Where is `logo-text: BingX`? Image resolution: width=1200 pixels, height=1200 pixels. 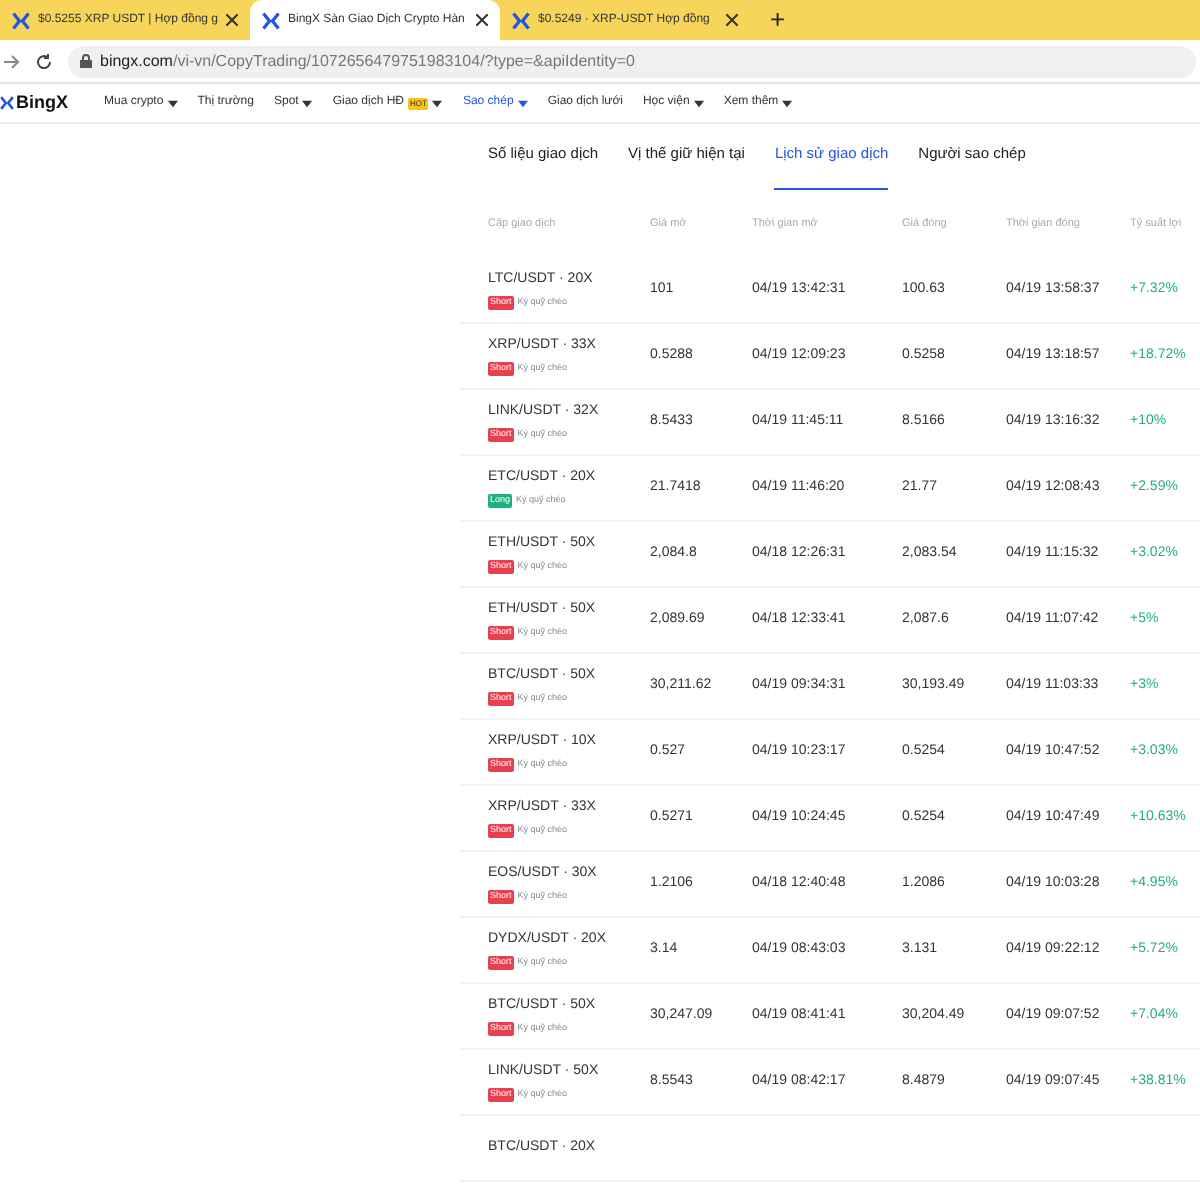
logo-text: BingX is located at coordinates (42, 102).